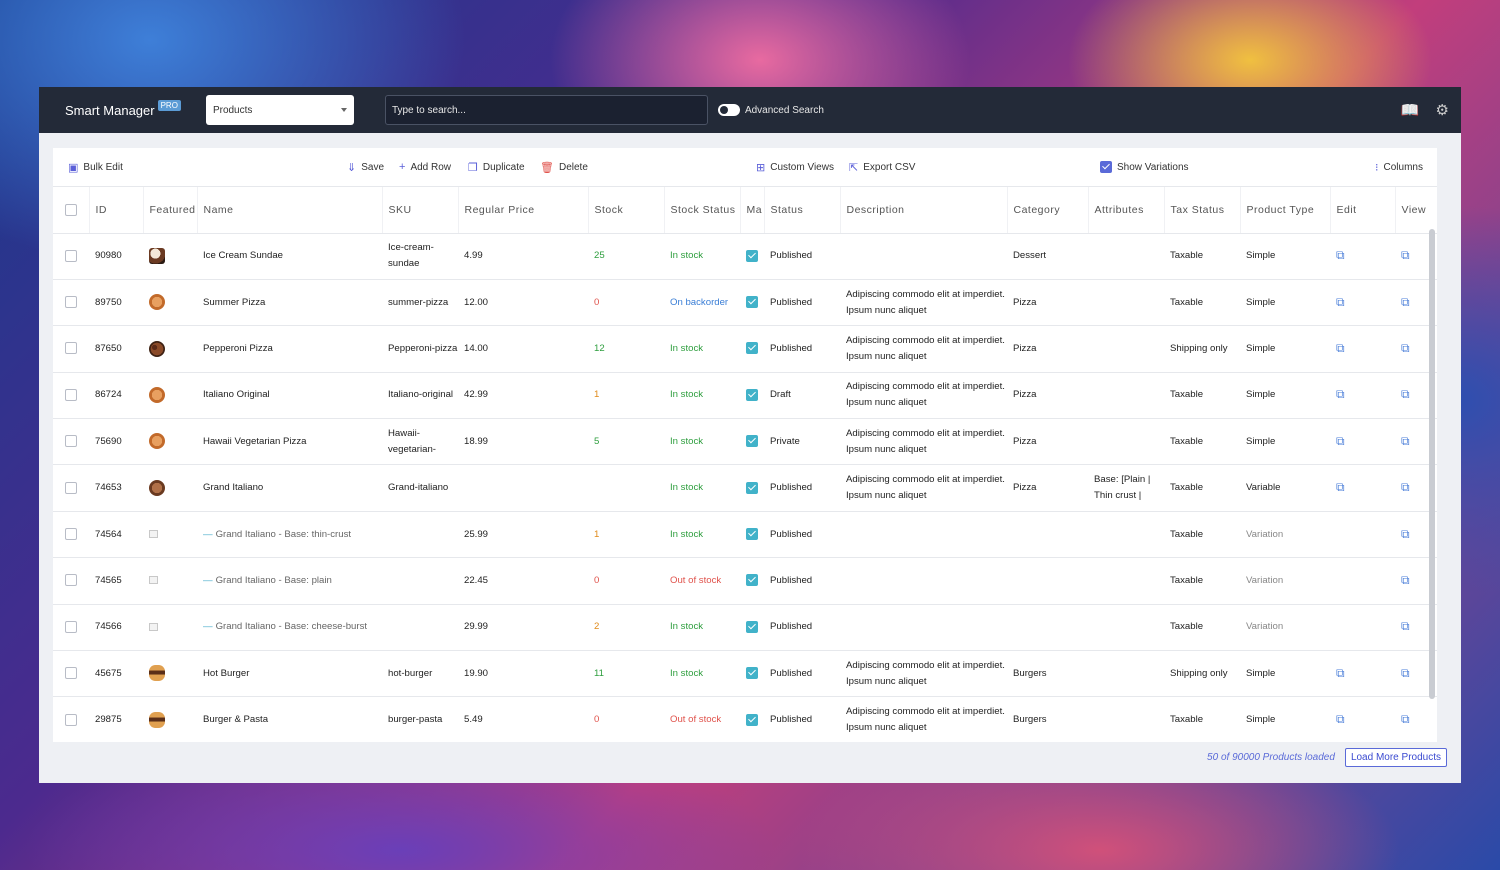 The image size is (1500, 870). What do you see at coordinates (626, 210) in the screenshot?
I see `column-header-stock: Stock` at bounding box center [626, 210].